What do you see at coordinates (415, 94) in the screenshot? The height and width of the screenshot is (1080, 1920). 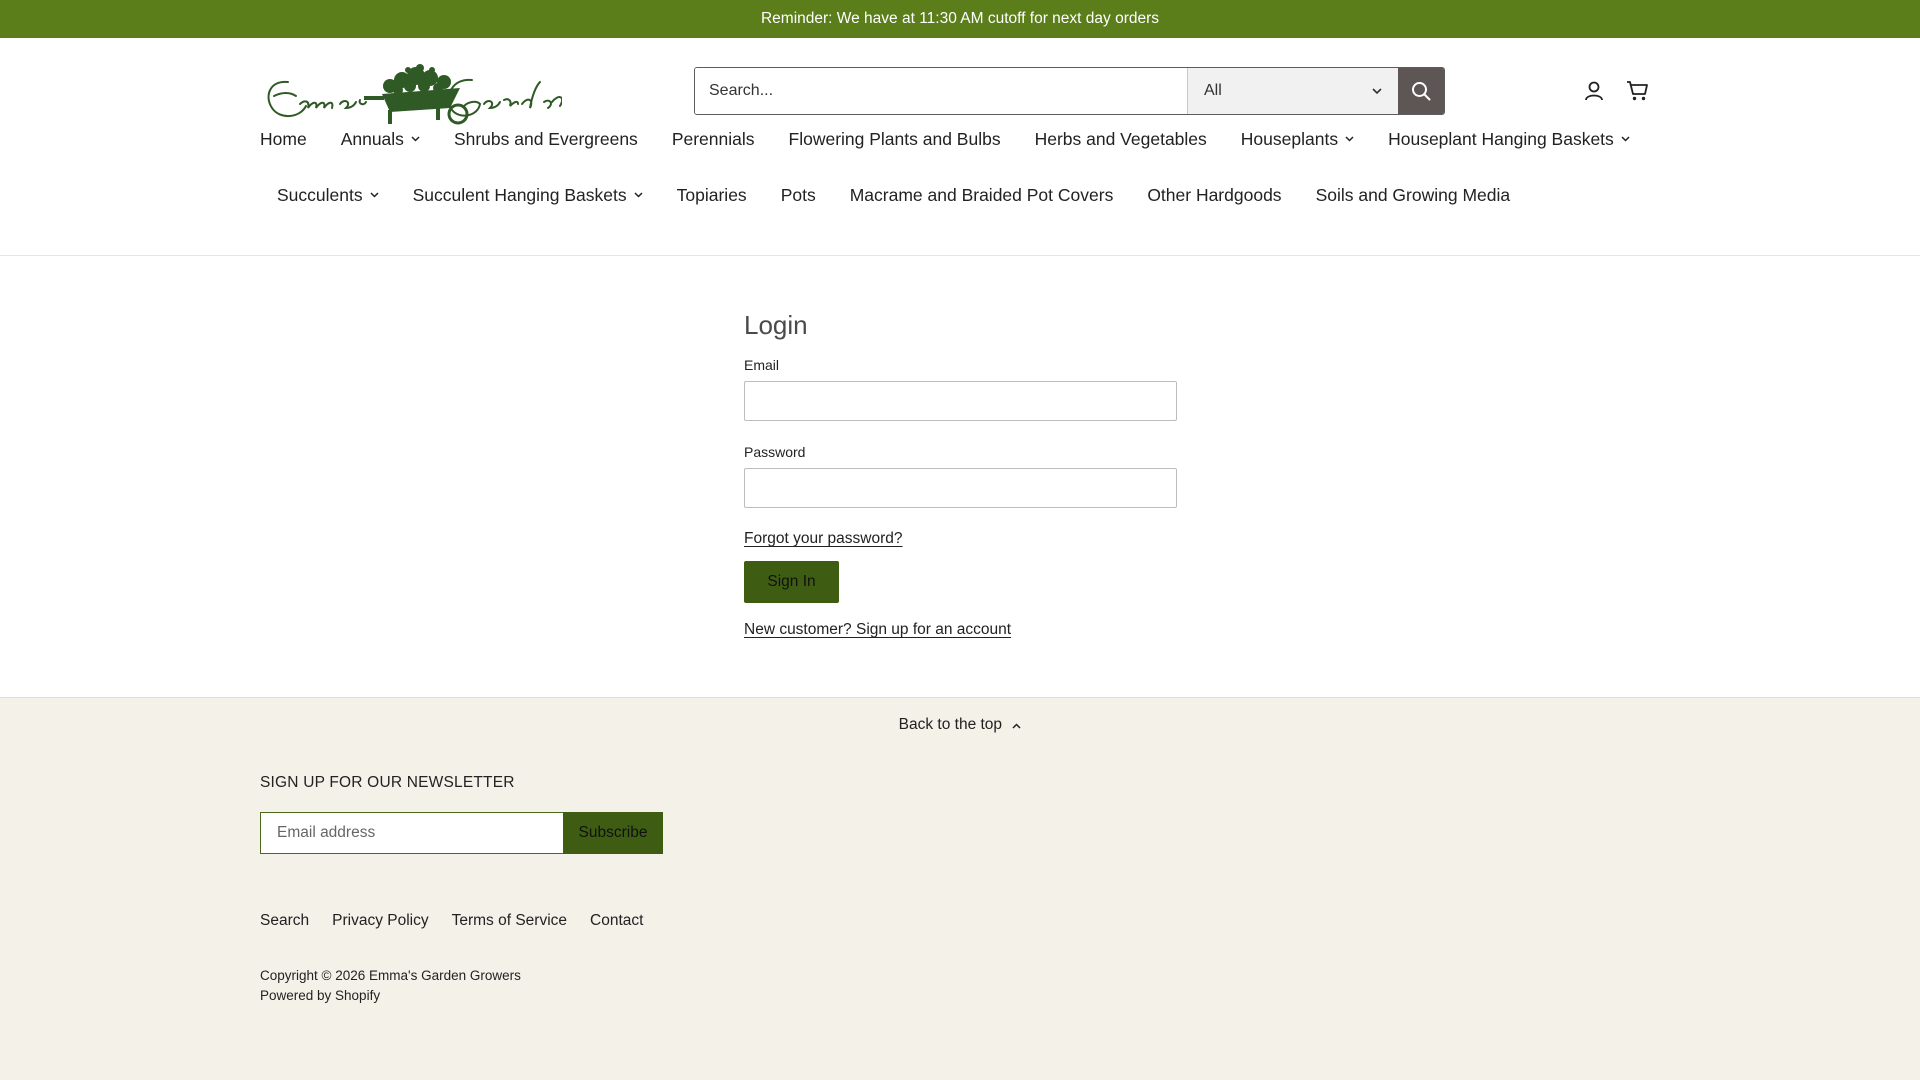 I see `wheelbarrow-logo-icon` at bounding box center [415, 94].